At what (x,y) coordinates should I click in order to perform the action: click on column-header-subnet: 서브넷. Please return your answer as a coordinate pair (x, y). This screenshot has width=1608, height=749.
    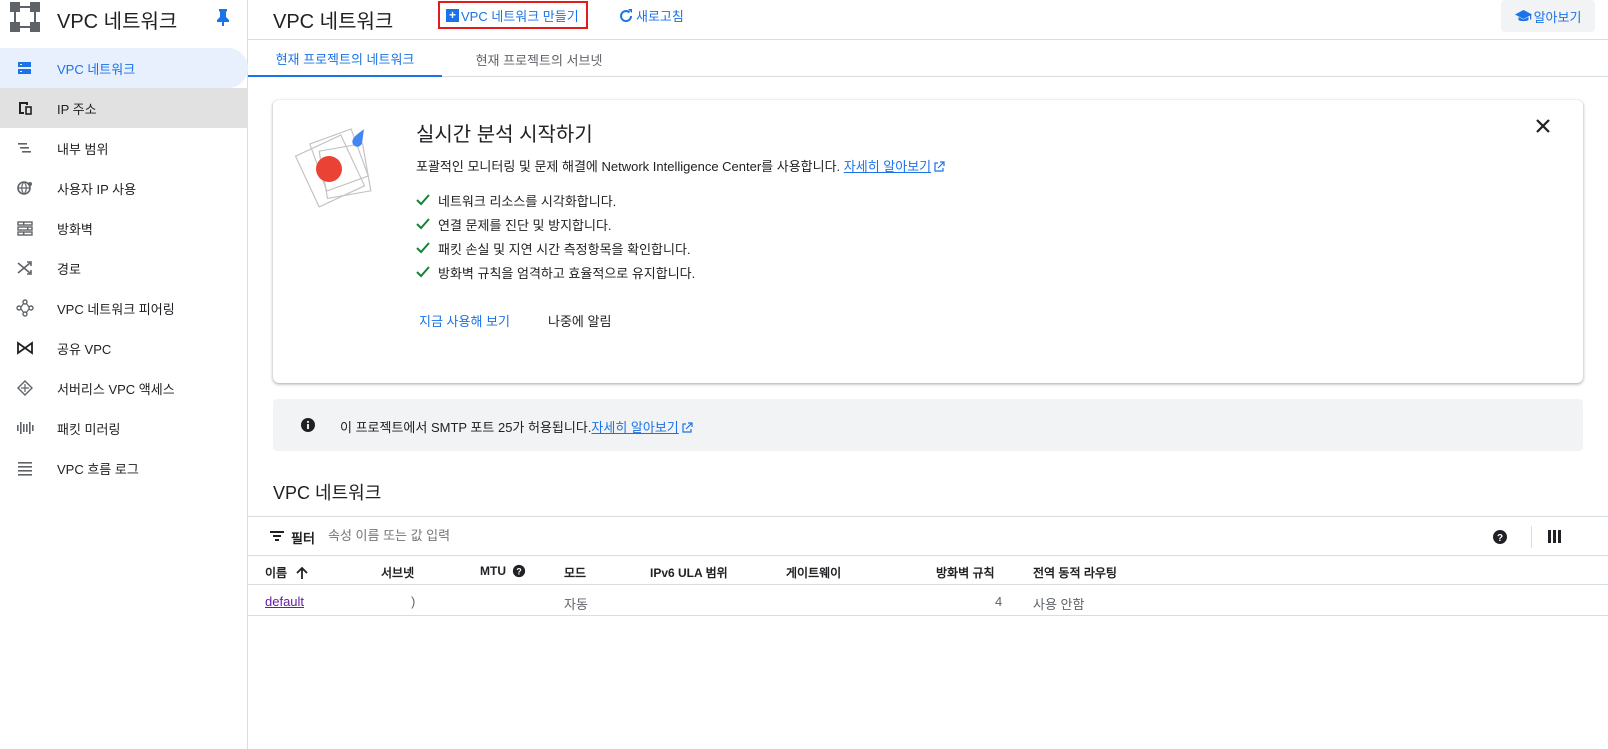
    Looking at the image, I should click on (397, 572).